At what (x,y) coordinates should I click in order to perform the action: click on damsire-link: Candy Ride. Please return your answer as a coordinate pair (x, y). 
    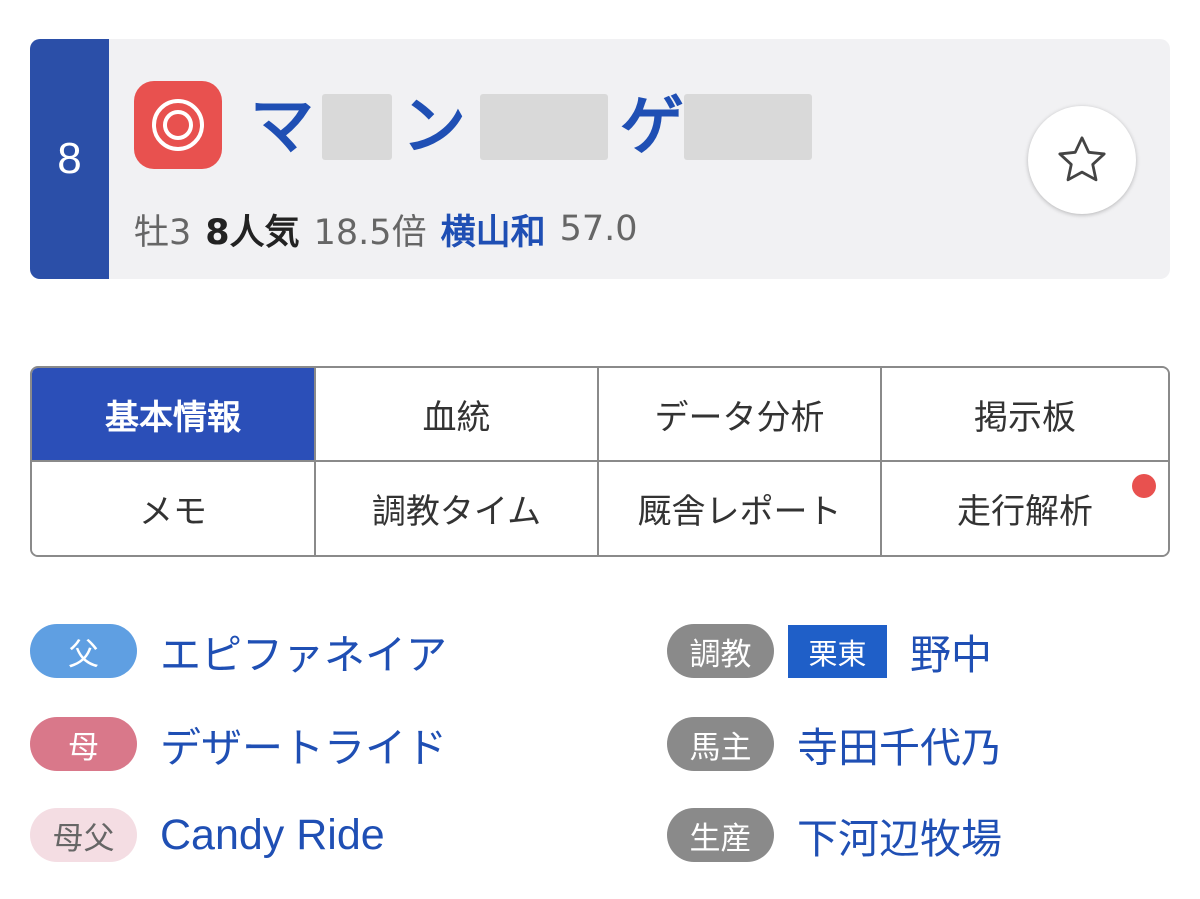
    Looking at the image, I should click on (272, 835).